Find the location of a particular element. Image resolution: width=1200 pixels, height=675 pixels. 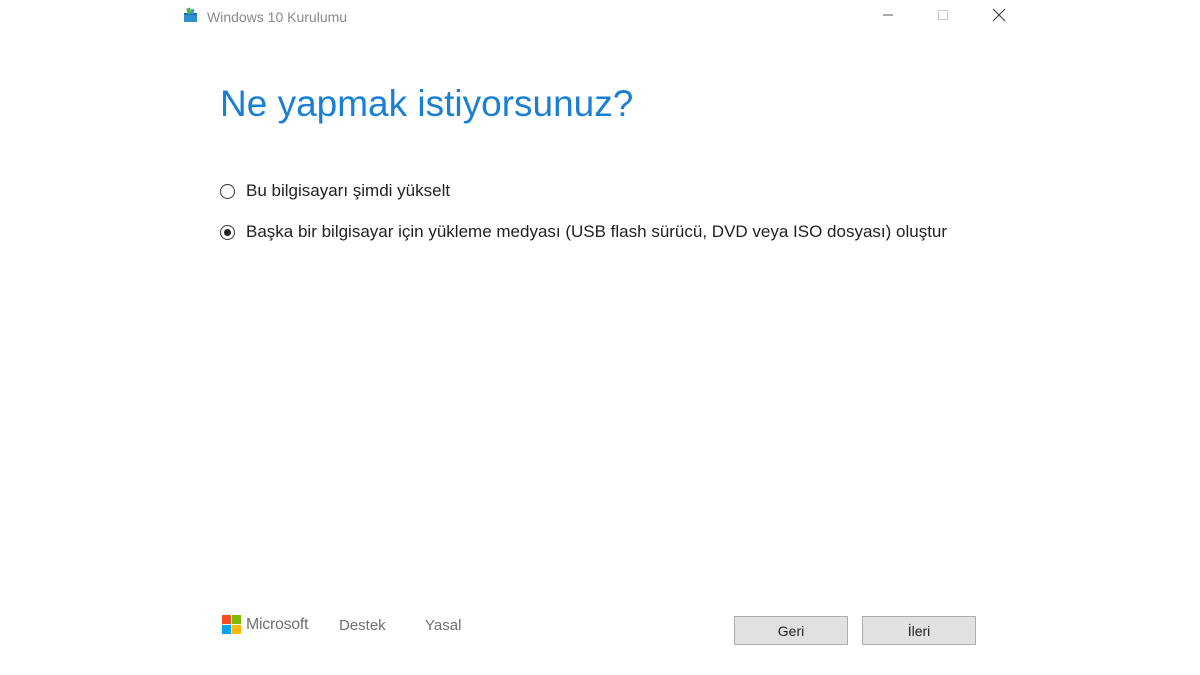

microsoft-logo: Microsoft is located at coordinates (265, 624).